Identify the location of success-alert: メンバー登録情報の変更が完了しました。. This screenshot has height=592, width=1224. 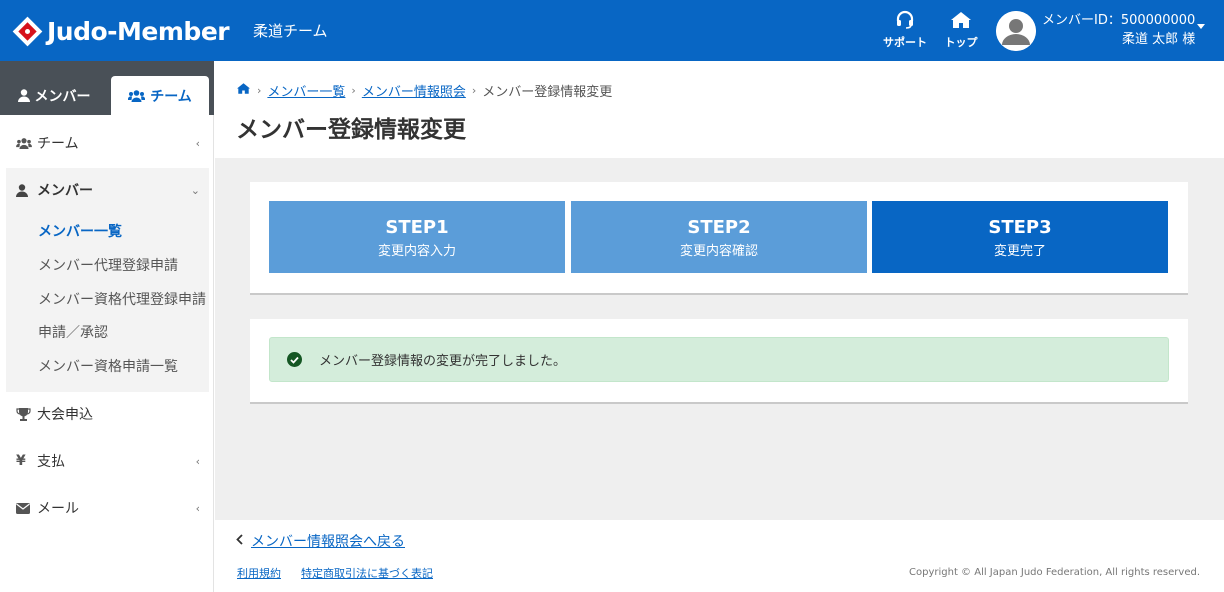
(719, 359).